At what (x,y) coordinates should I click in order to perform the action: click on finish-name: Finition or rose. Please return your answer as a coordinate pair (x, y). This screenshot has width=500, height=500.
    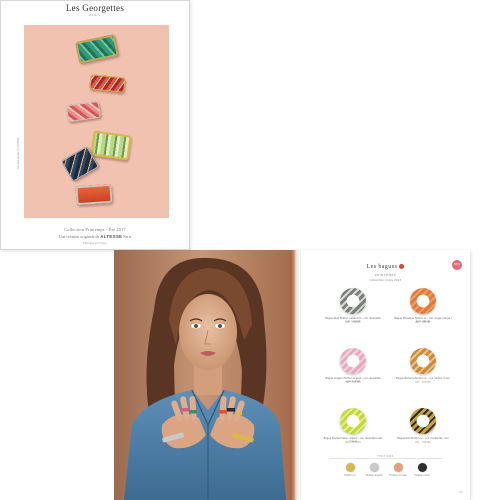
    Looking at the image, I should click on (398, 475).